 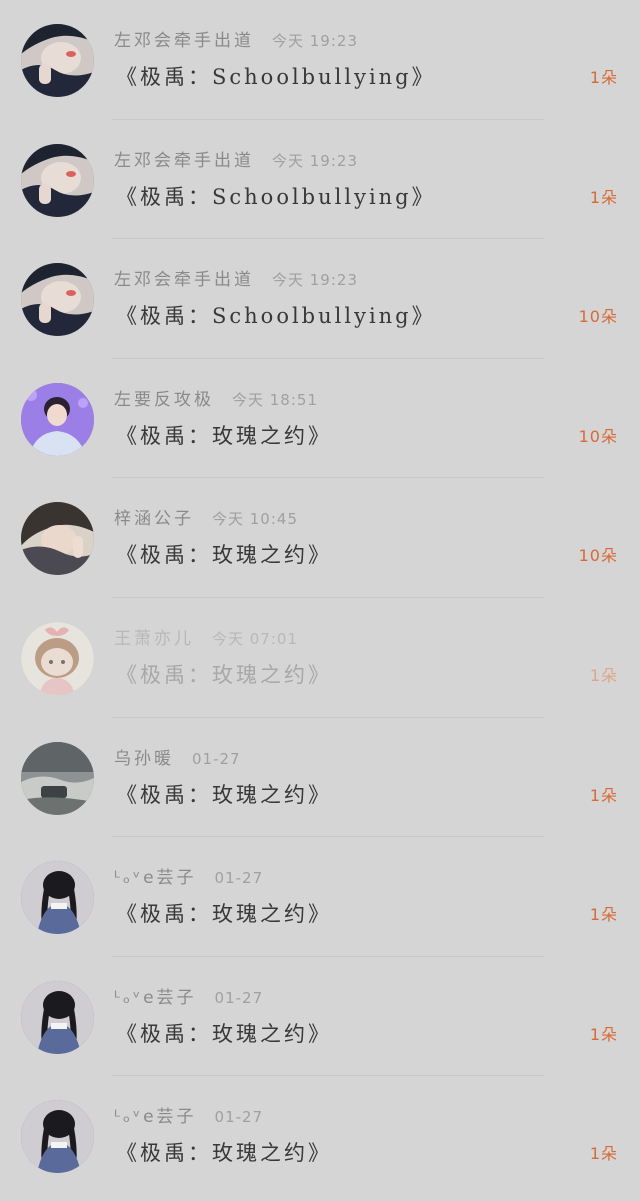 What do you see at coordinates (154, 519) in the screenshot?
I see `username: 梓涵公子` at bounding box center [154, 519].